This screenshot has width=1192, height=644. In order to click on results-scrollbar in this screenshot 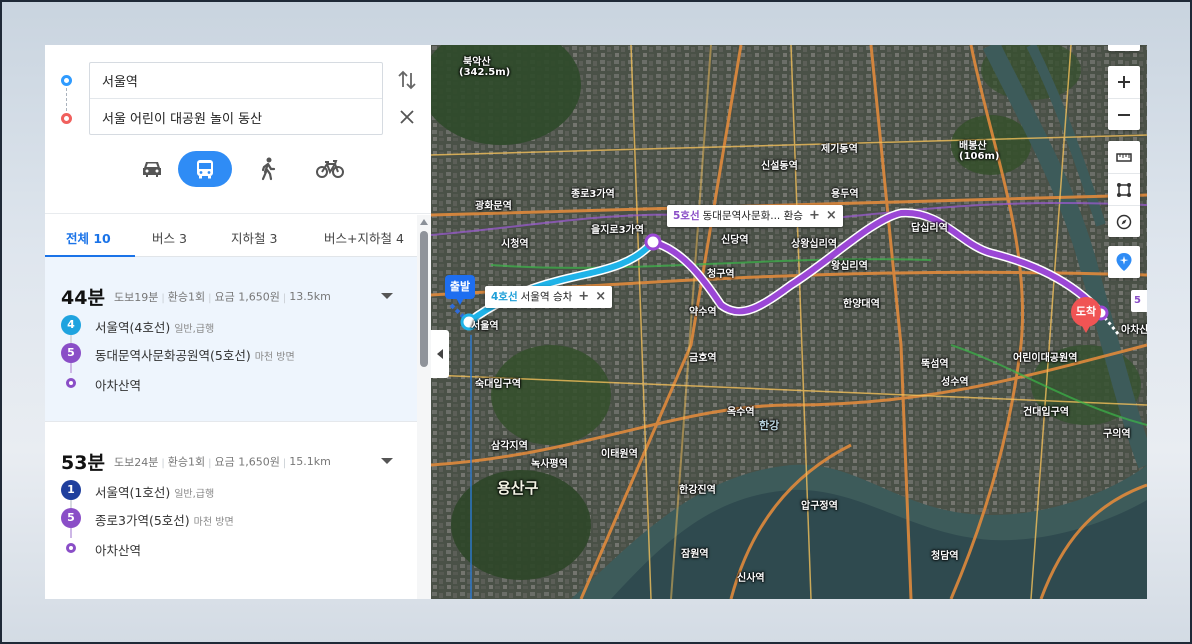, I will do `click(424, 407)`.